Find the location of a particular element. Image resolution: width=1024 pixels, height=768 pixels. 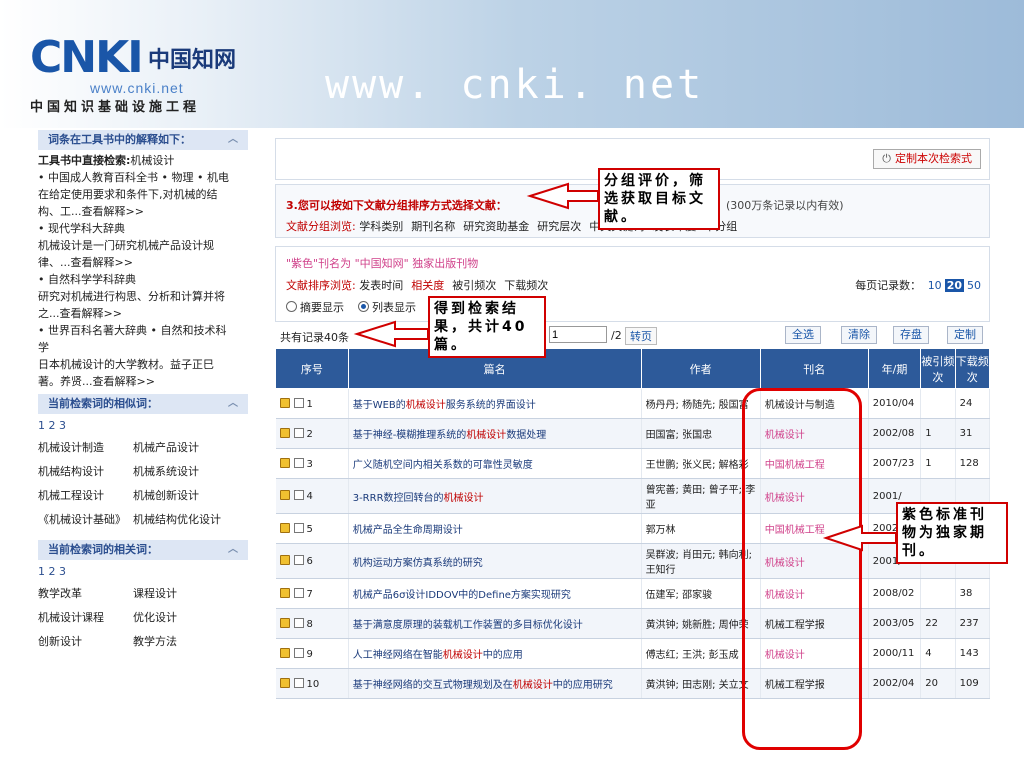

title-cell: 人工神经网络在智能机械设计中的应用 is located at coordinates (495, 653).